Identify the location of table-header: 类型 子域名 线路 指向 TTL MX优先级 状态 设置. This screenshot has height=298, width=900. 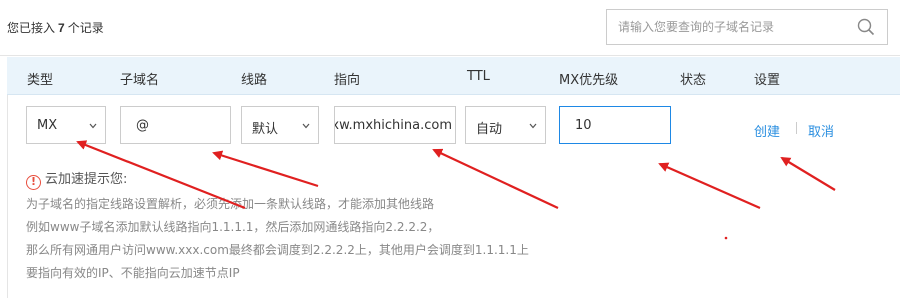
(453, 76).